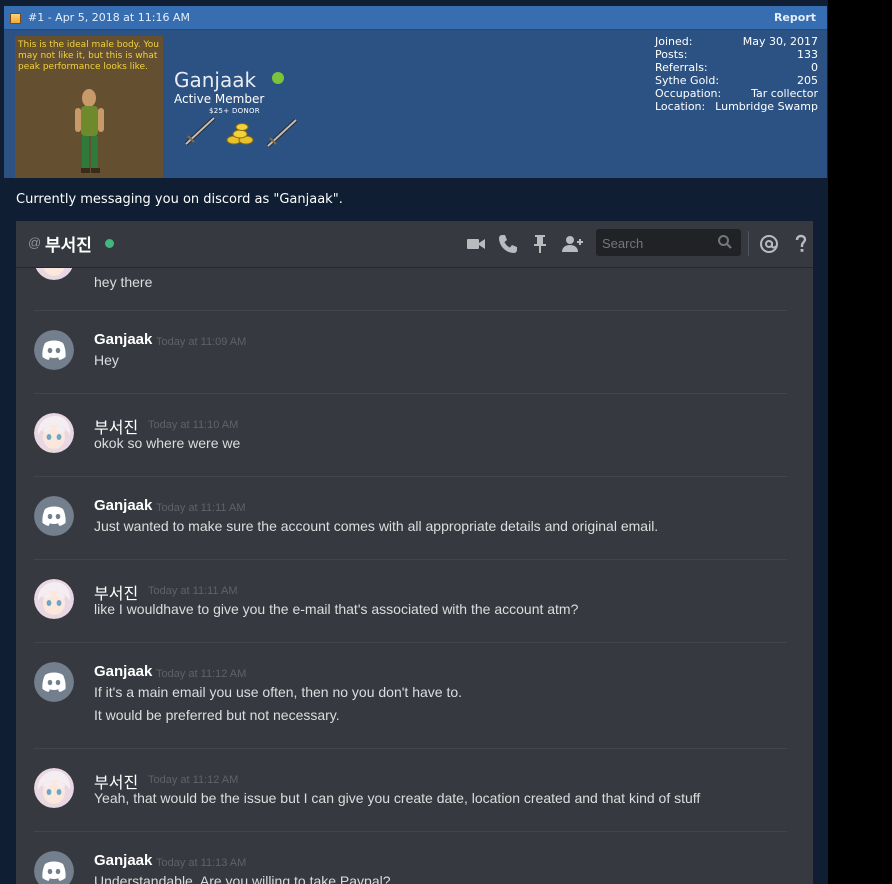 Image resolution: width=892 pixels, height=884 pixels. I want to click on user-badges, so click(242, 131).